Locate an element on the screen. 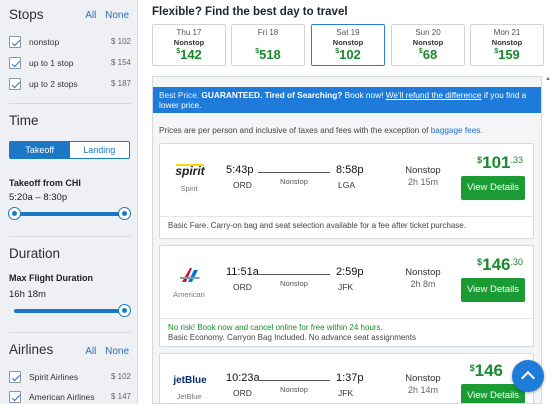 This screenshot has width=550, height=404. takeoff-slider-track is located at coordinates (70, 214).